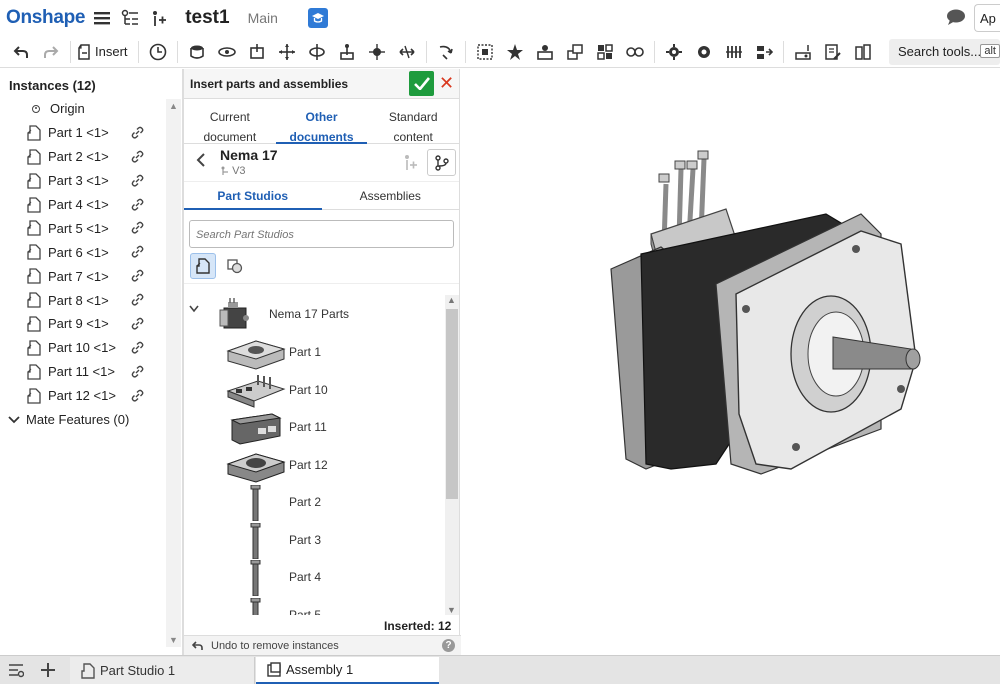  Describe the element at coordinates (91, 181) in the screenshot. I see `instance-item: Part 3 <1>` at that location.